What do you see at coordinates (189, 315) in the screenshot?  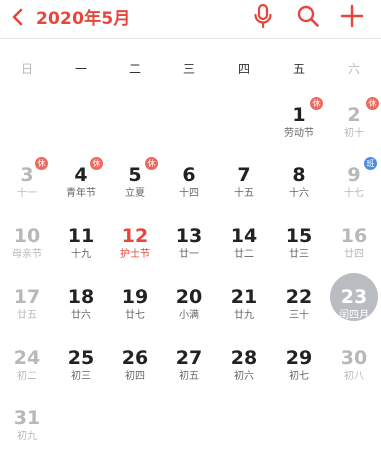 I see `day-sub-label: 小满` at bounding box center [189, 315].